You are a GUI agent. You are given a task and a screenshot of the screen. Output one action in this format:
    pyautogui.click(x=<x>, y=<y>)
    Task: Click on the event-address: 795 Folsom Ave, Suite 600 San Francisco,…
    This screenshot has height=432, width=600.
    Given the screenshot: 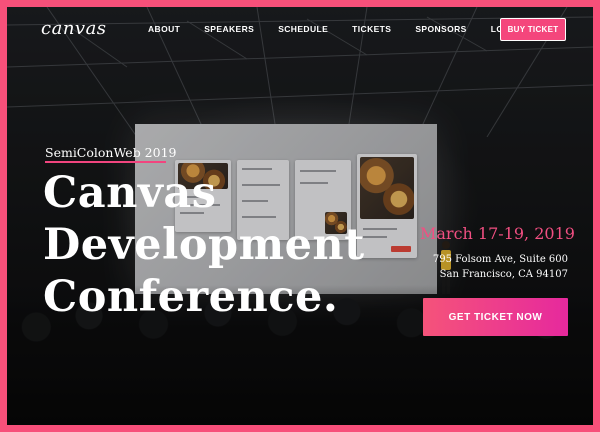 What is the action you would take?
    pyautogui.click(x=494, y=267)
    